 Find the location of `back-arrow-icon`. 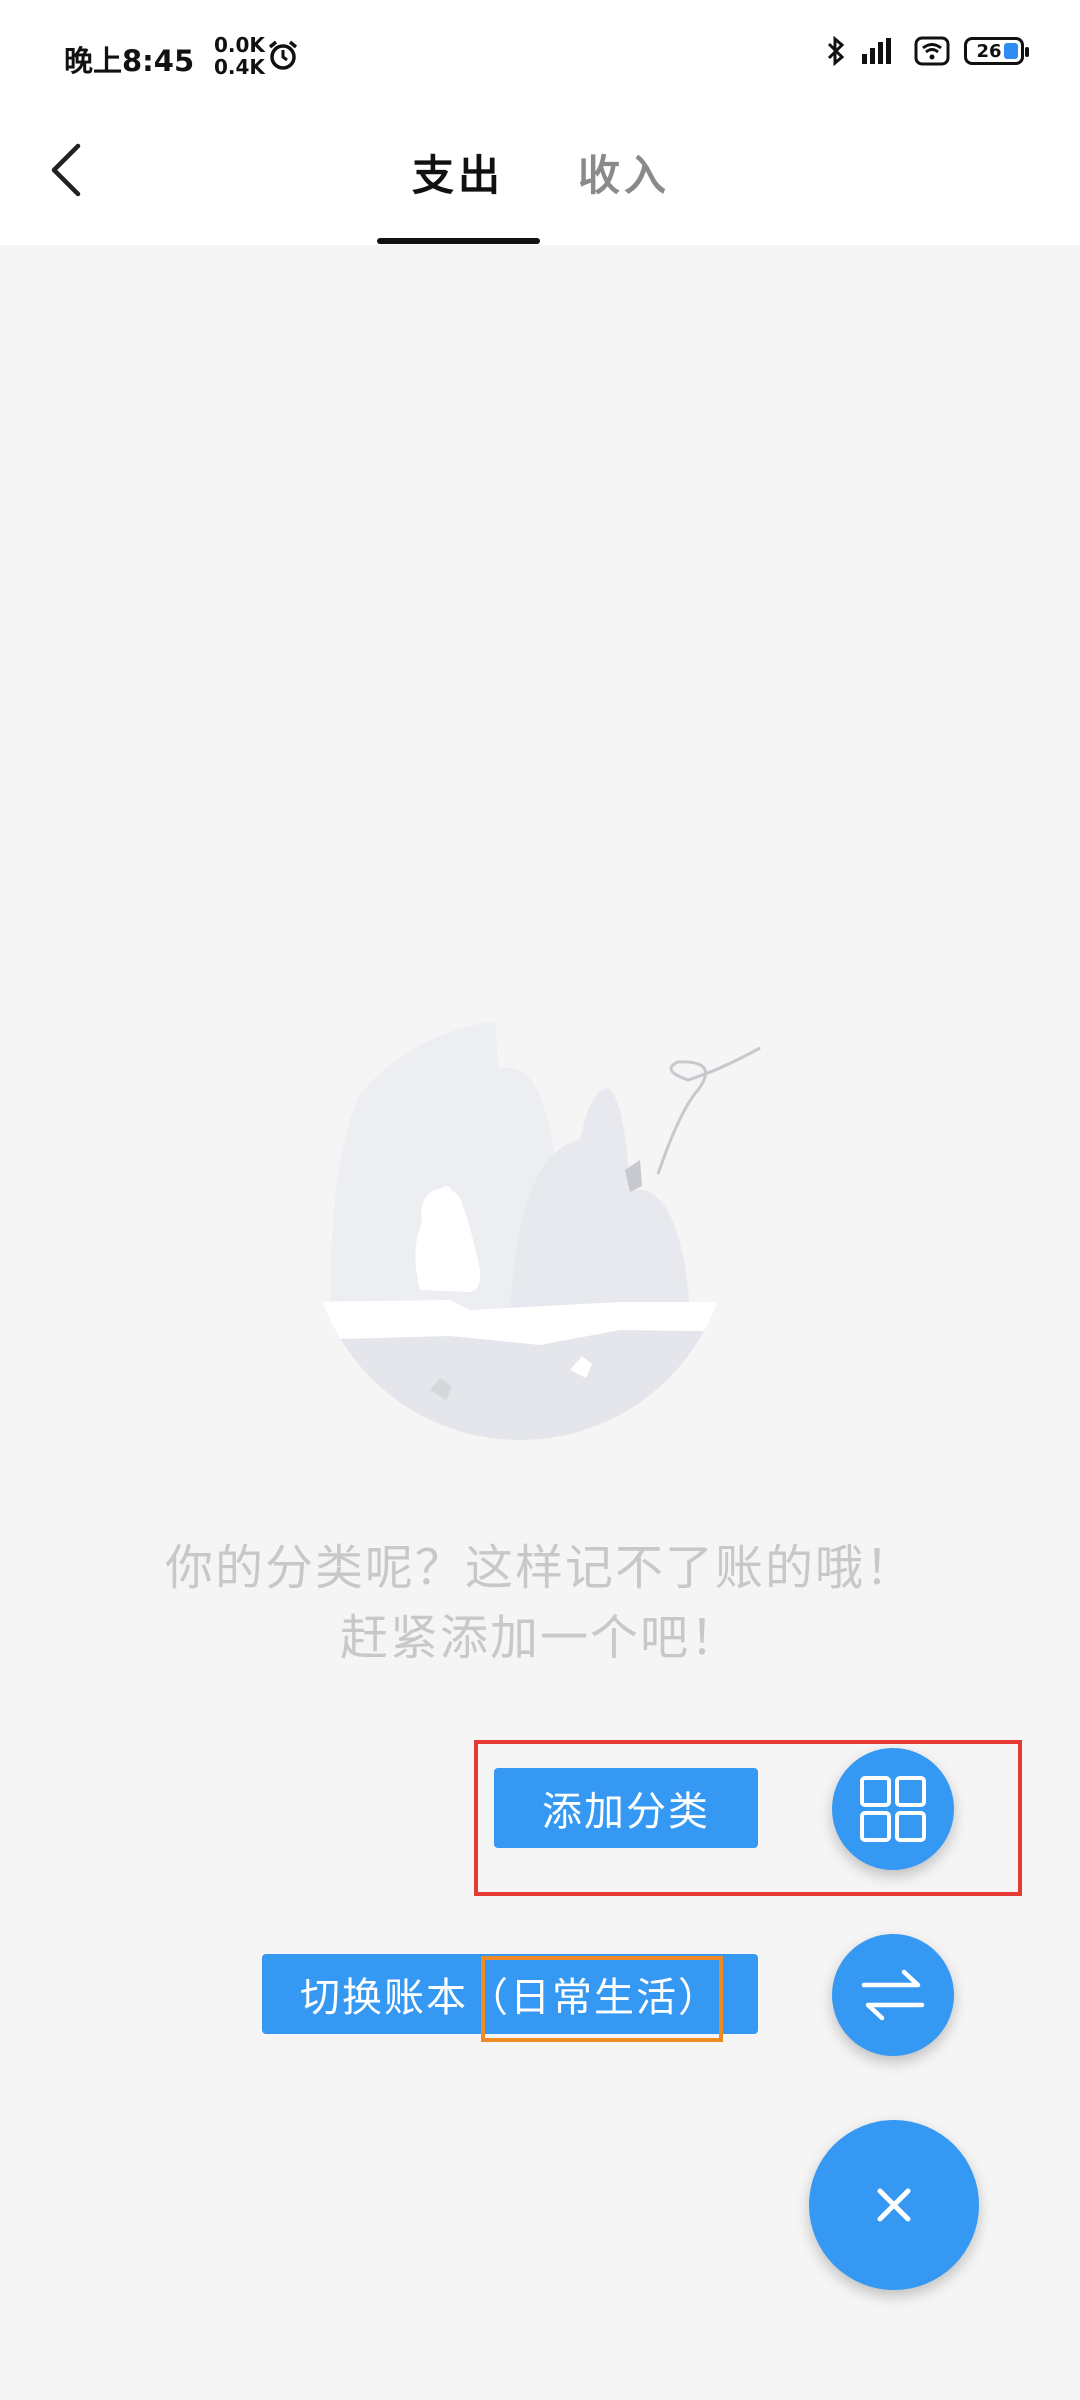

back-arrow-icon is located at coordinates (67, 170).